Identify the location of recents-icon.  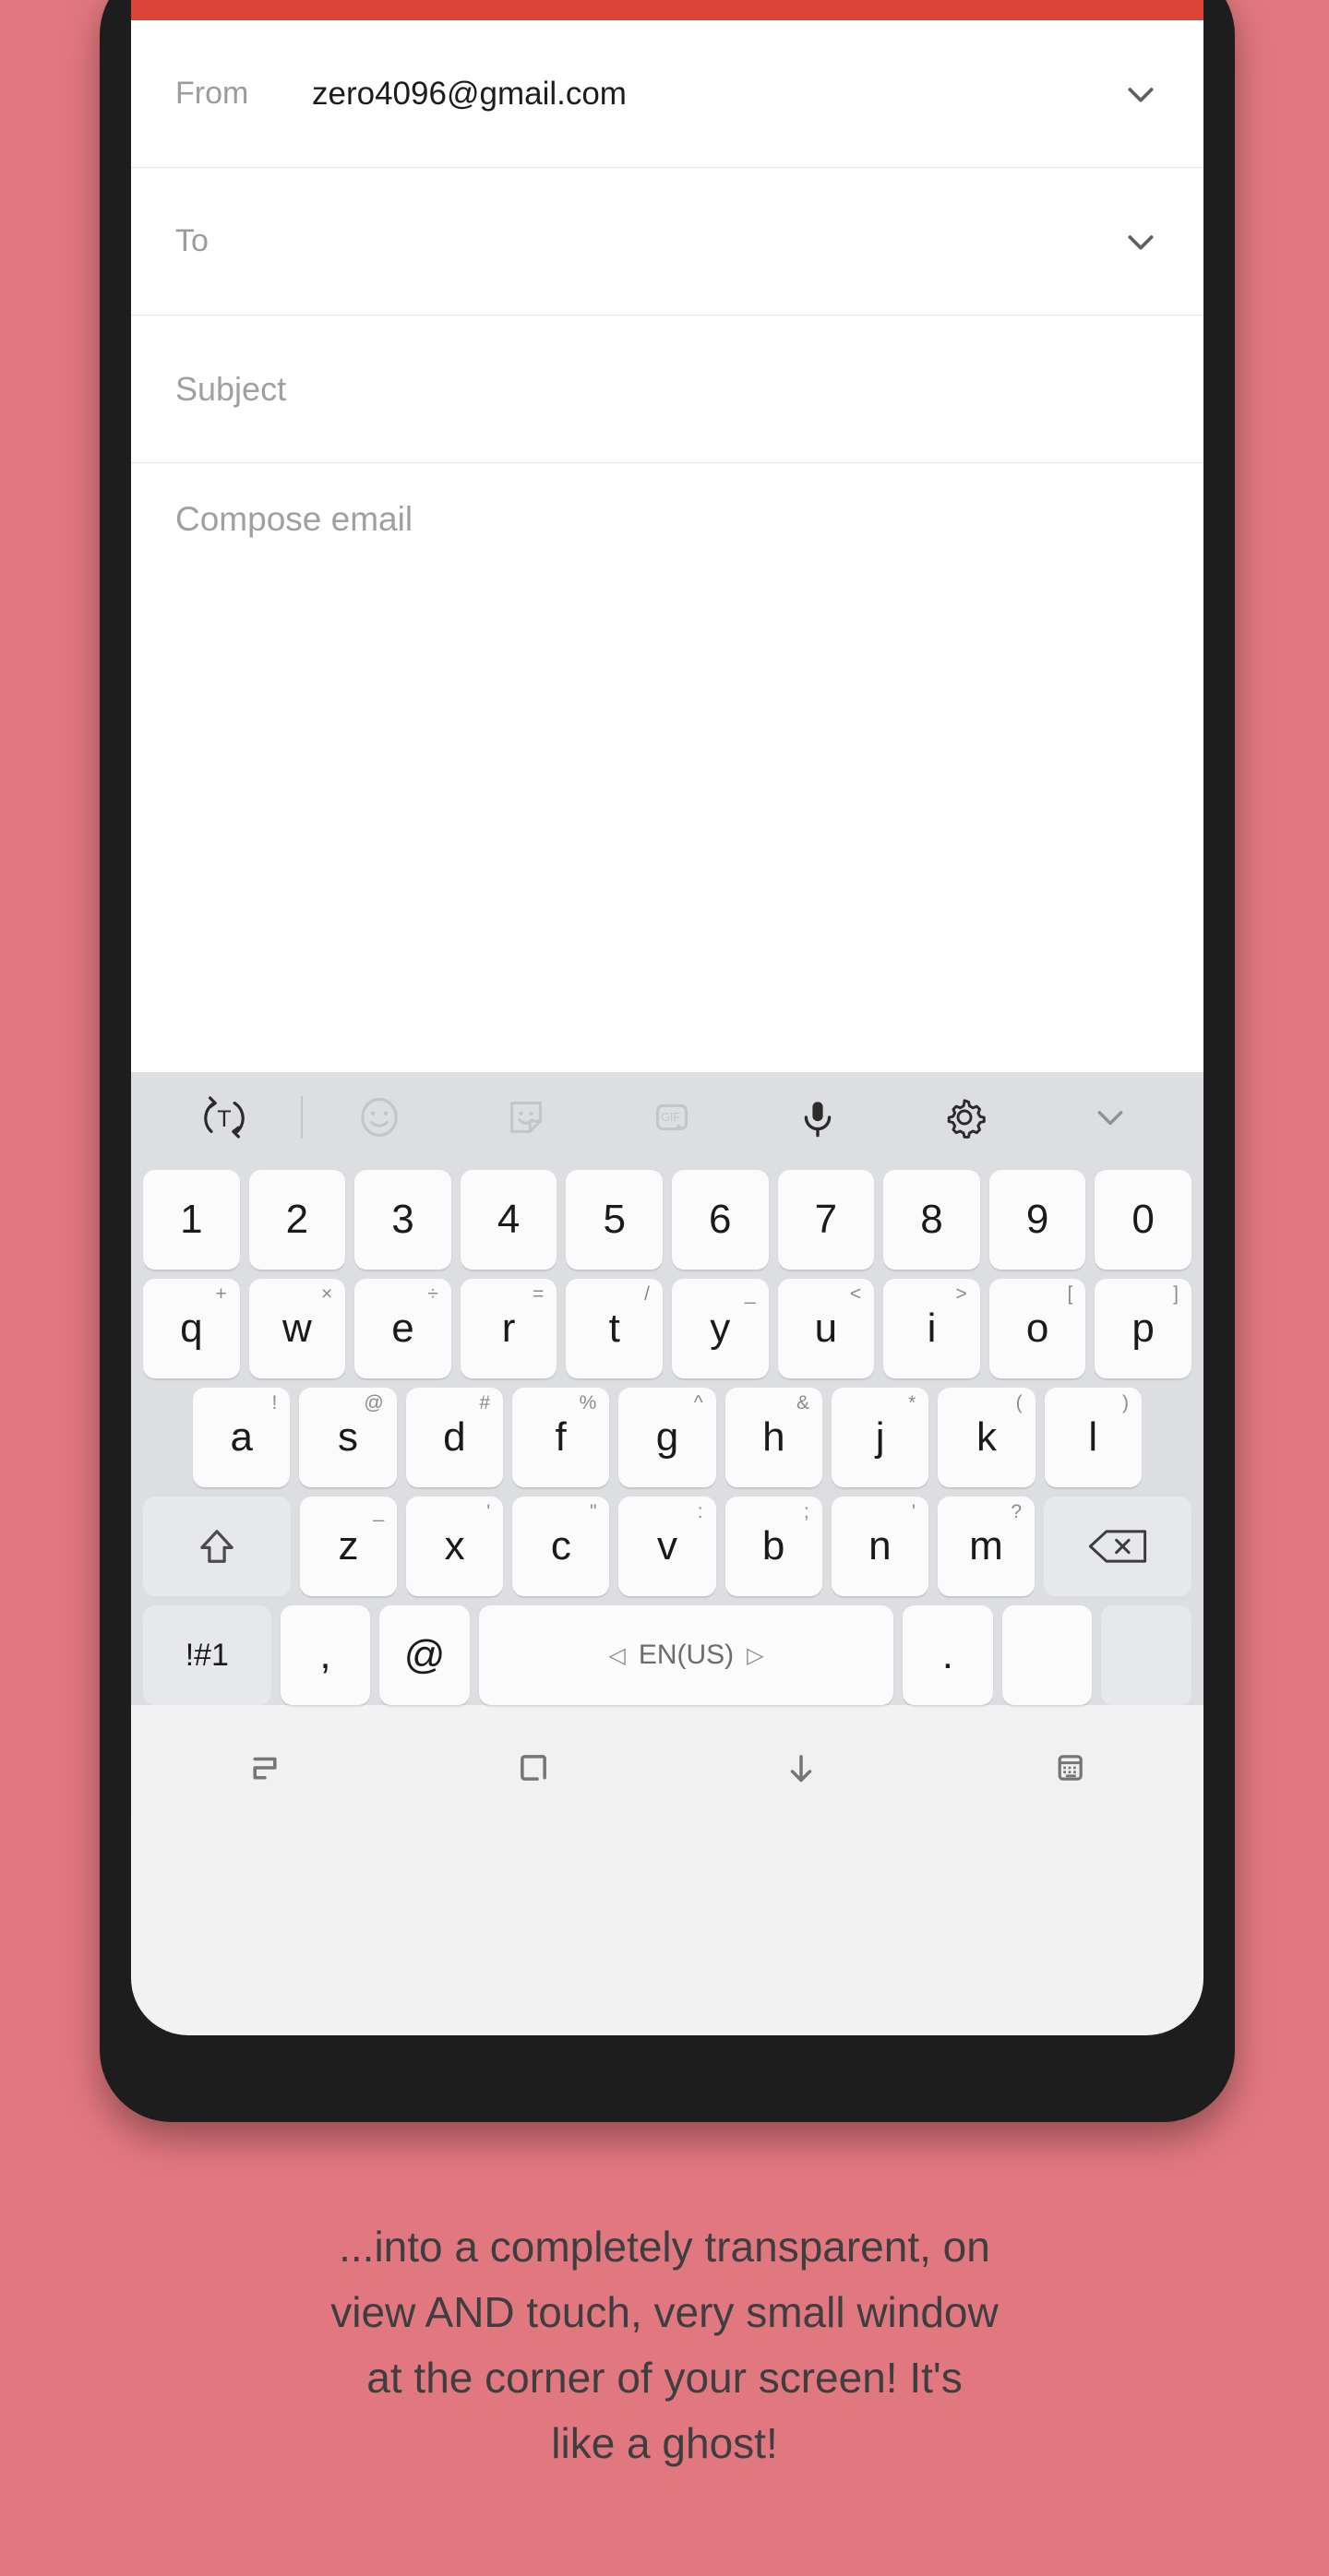
(265, 1769).